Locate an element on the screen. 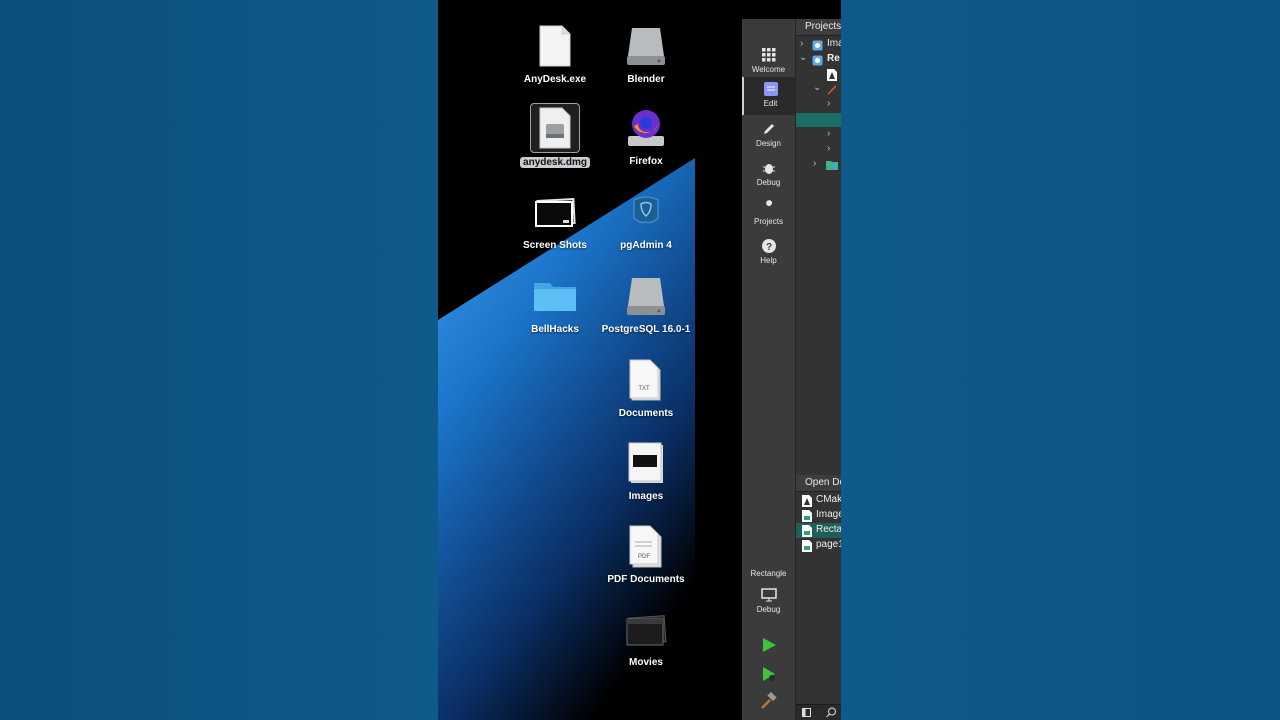 The image size is (1280, 720). sidebar-bottom-bar is located at coordinates (818, 712).